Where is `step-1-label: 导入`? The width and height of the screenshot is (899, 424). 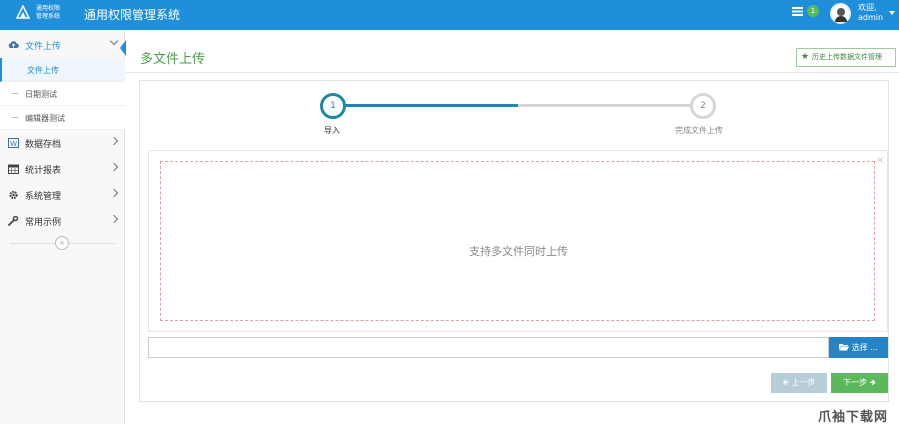
step-1-label: 导入 is located at coordinates (332, 130).